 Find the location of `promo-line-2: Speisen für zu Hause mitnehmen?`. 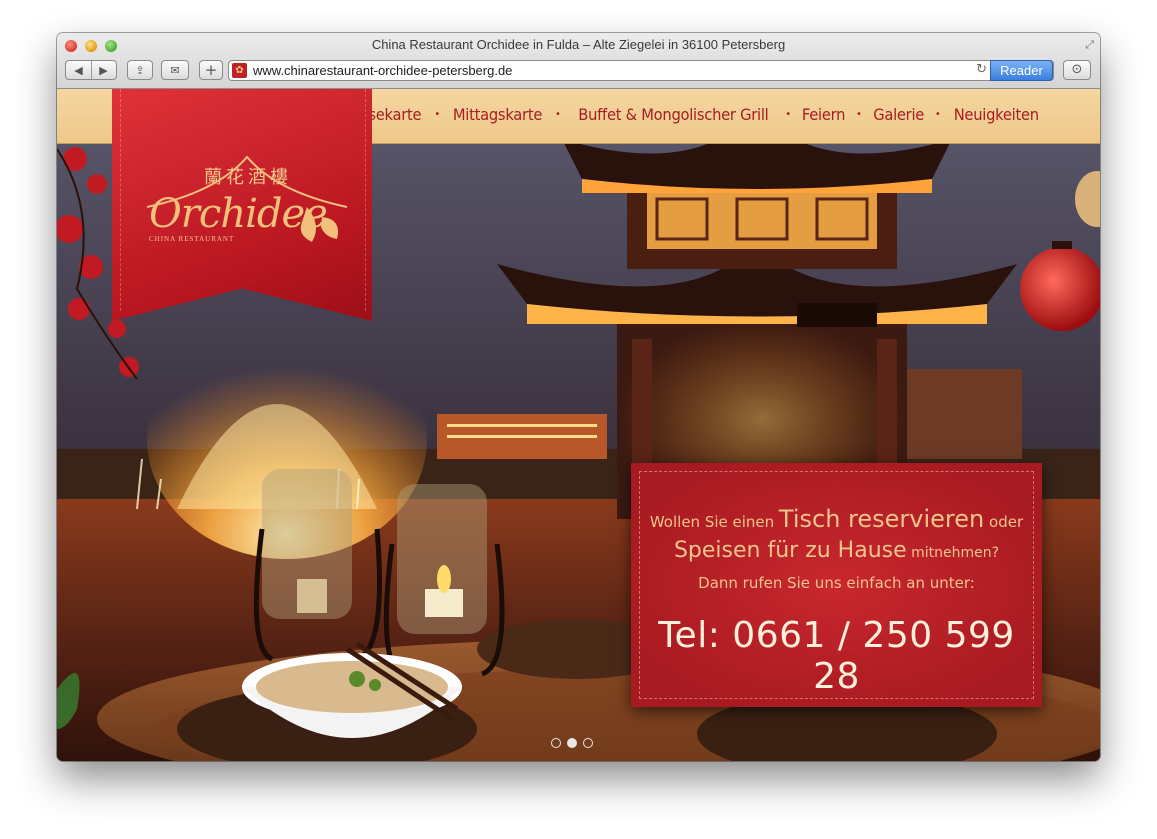

promo-line-2: Speisen für zu Hause mitnehmen? is located at coordinates (836, 550).